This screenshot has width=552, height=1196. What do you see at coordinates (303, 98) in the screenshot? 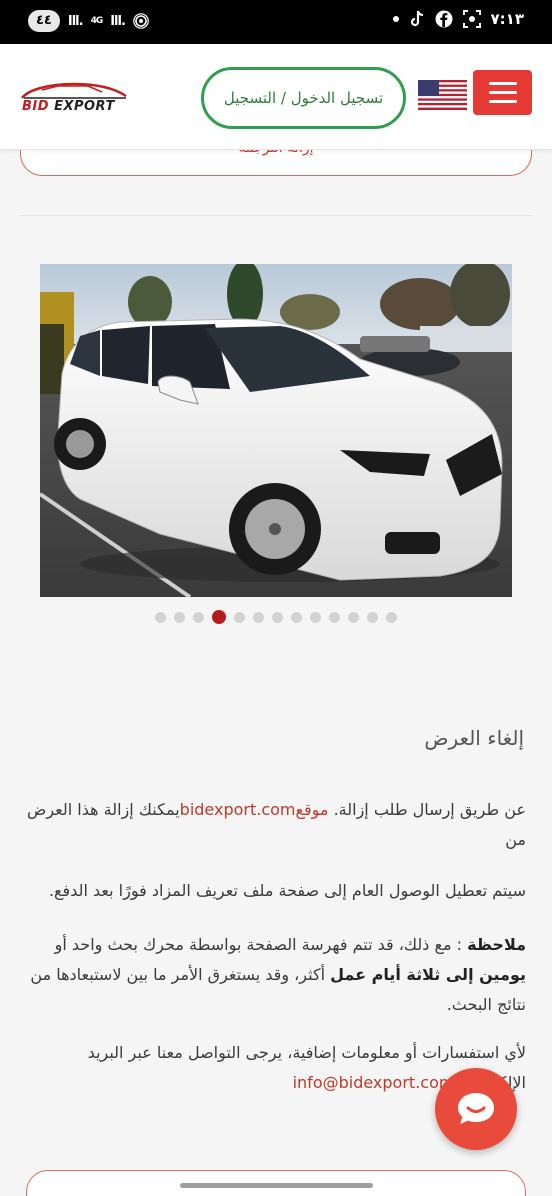
I see `login-register-button: تسجيل الدخول / التسجيل` at bounding box center [303, 98].